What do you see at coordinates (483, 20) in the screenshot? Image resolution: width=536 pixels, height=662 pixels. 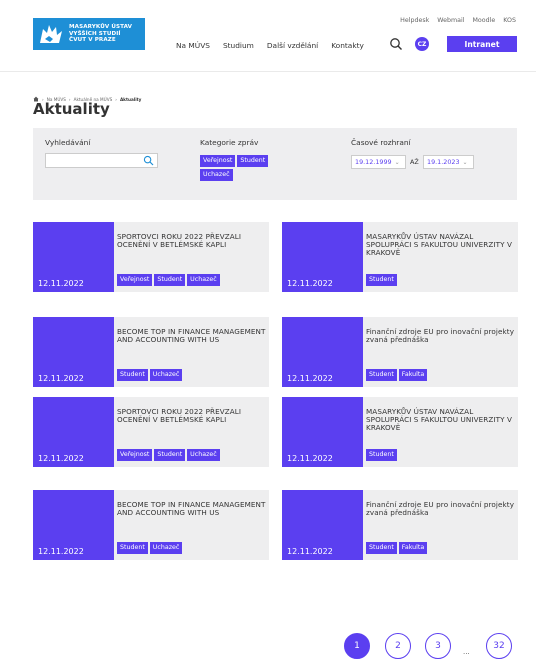 I see `moodle-link: Moodle` at bounding box center [483, 20].